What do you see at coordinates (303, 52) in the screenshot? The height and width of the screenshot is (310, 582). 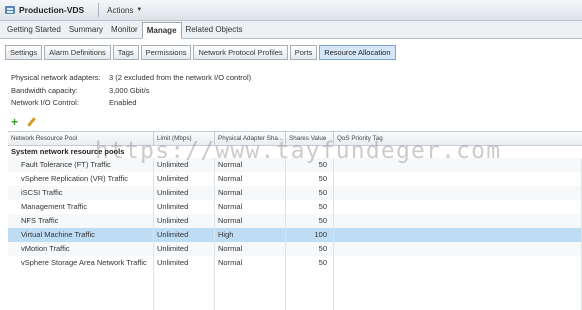 I see `subtab-ports: Ports` at bounding box center [303, 52].